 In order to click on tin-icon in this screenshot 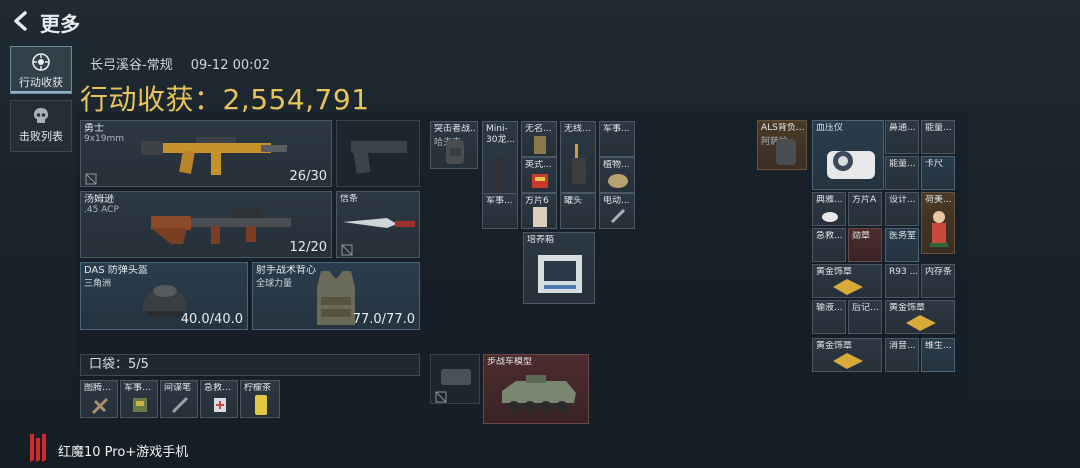, I will do `click(540, 181)`.